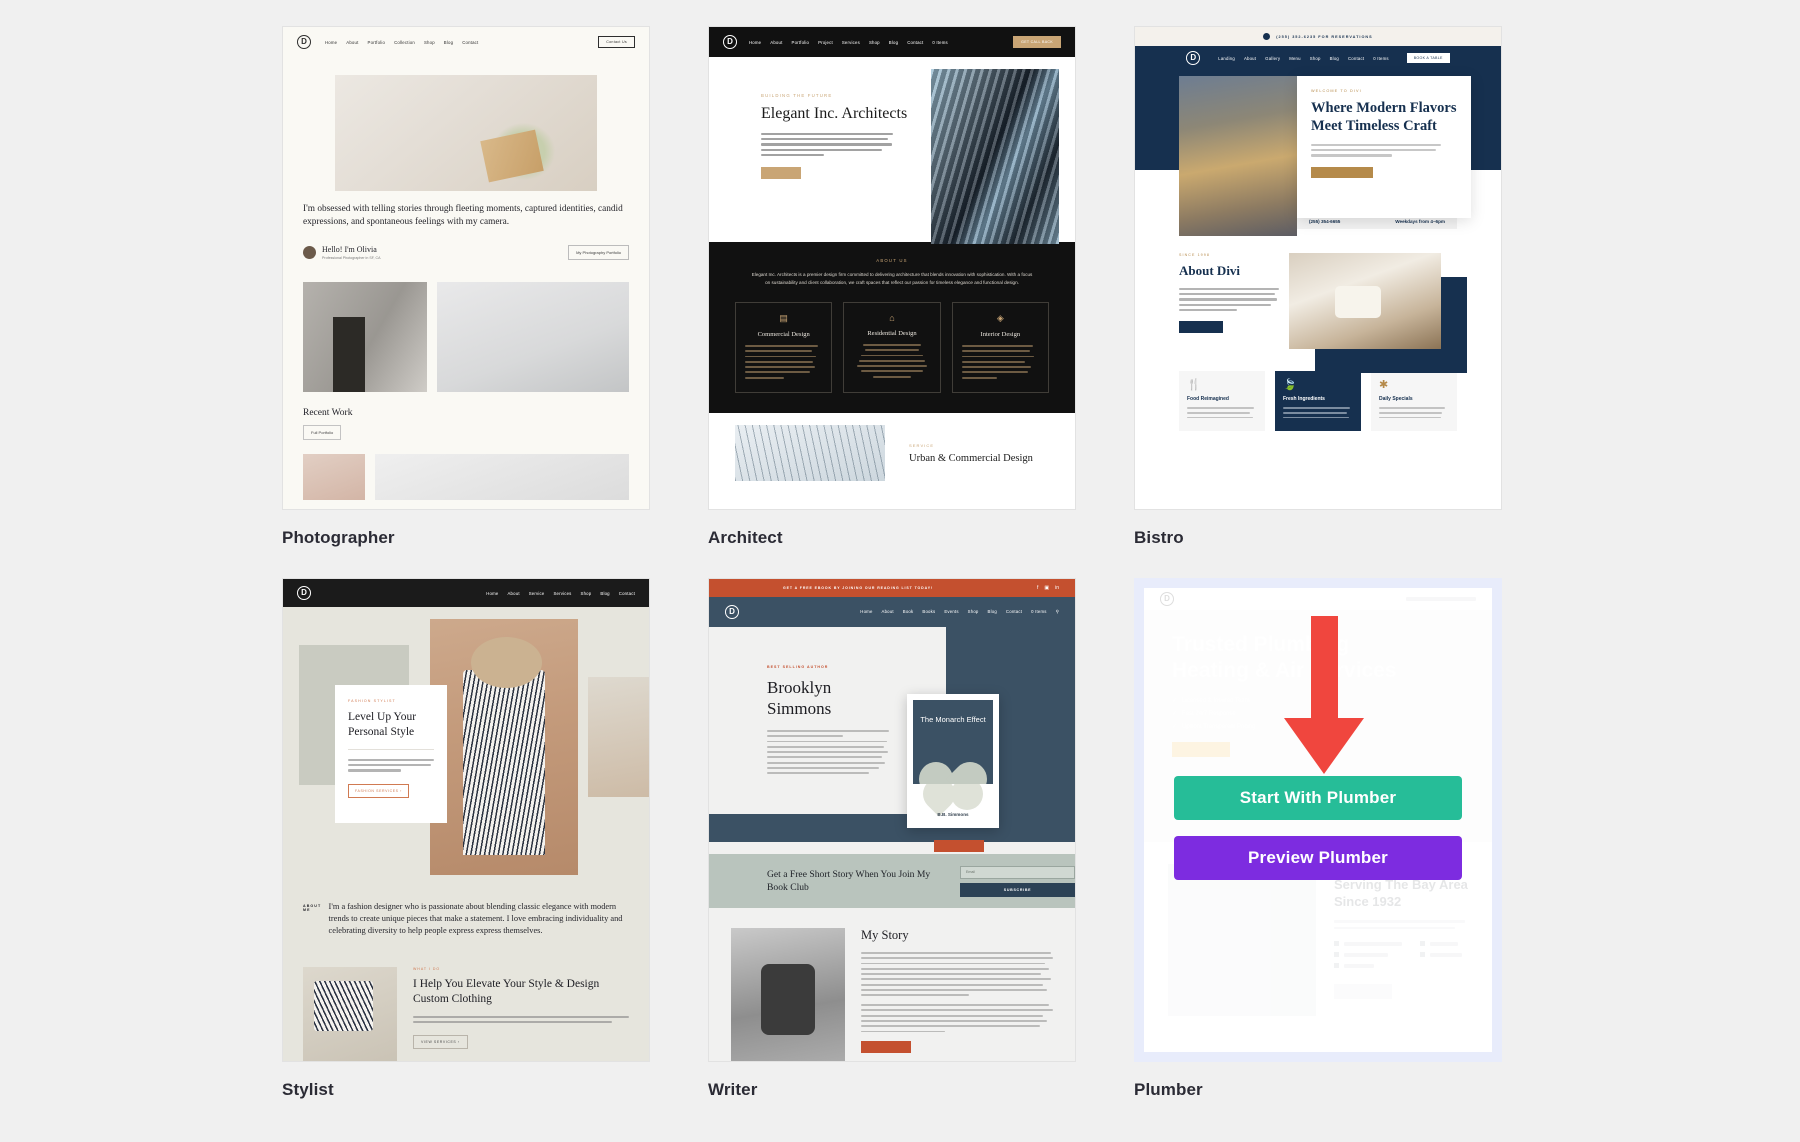 This screenshot has width=1800, height=1142. I want to click on fashion-photo-main, so click(504, 747).